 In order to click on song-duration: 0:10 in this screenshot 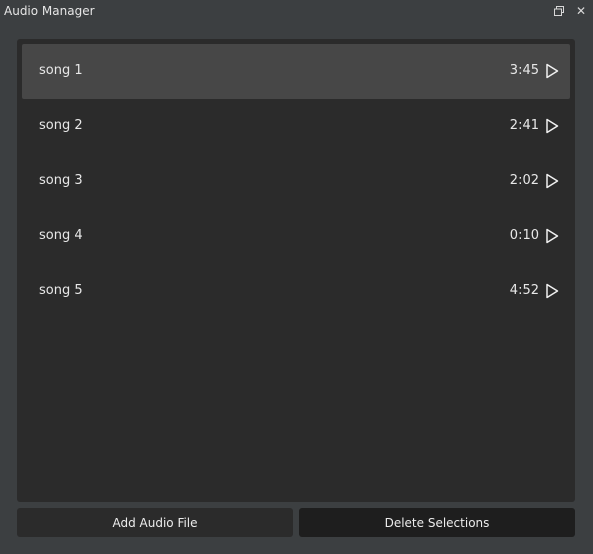, I will do `click(524, 235)`.